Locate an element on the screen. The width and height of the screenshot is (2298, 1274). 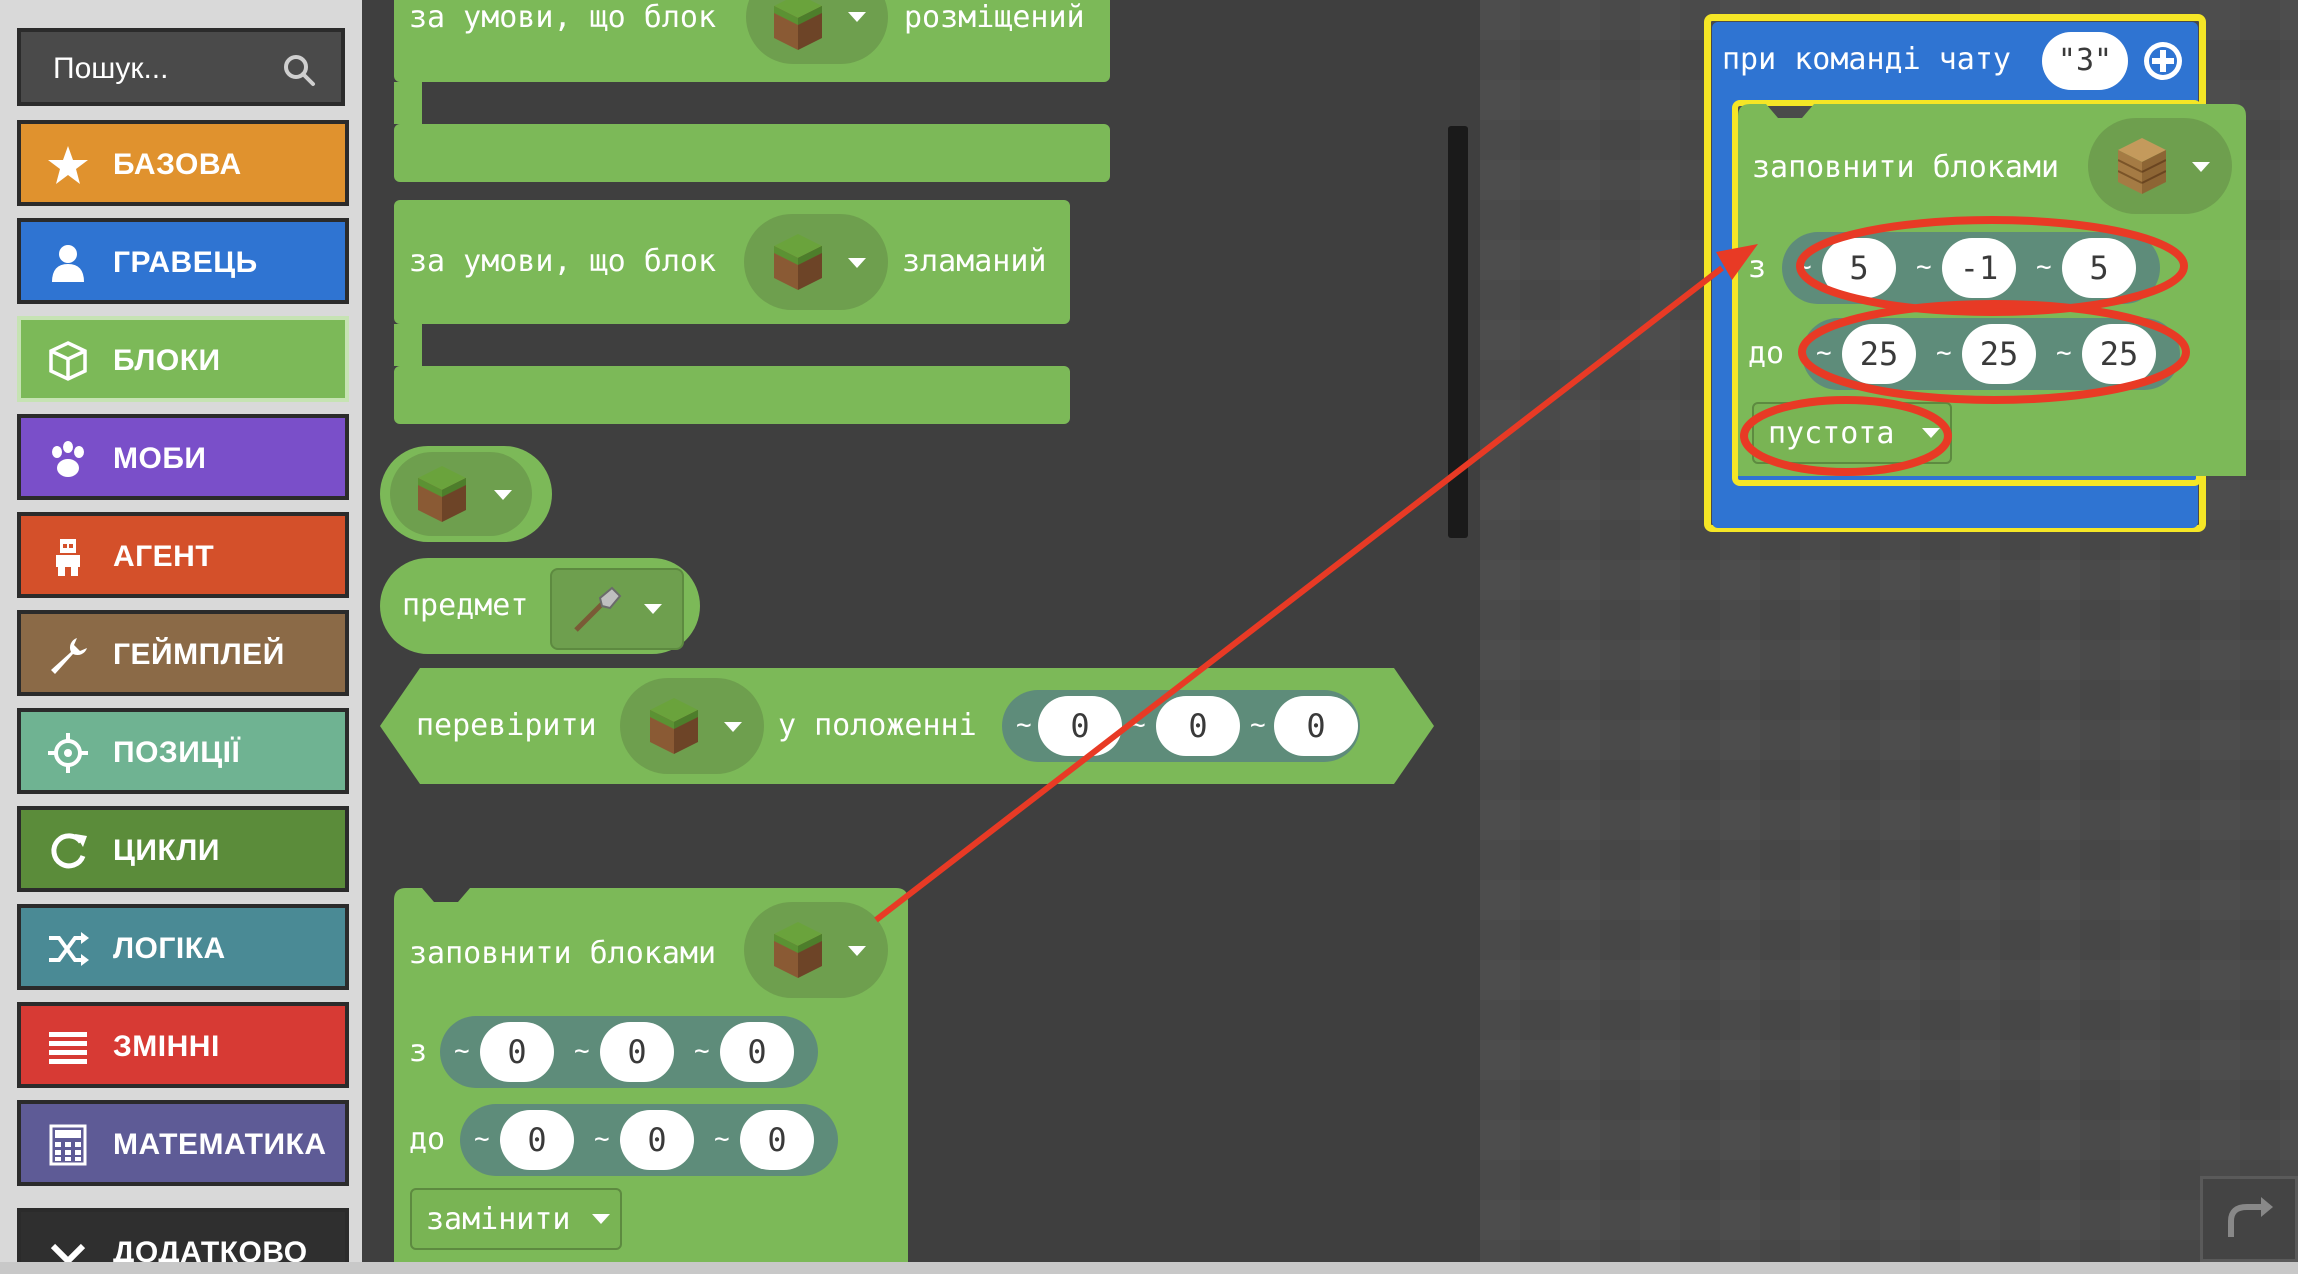
annotation-ellipse-to is located at coordinates (1994, 352).